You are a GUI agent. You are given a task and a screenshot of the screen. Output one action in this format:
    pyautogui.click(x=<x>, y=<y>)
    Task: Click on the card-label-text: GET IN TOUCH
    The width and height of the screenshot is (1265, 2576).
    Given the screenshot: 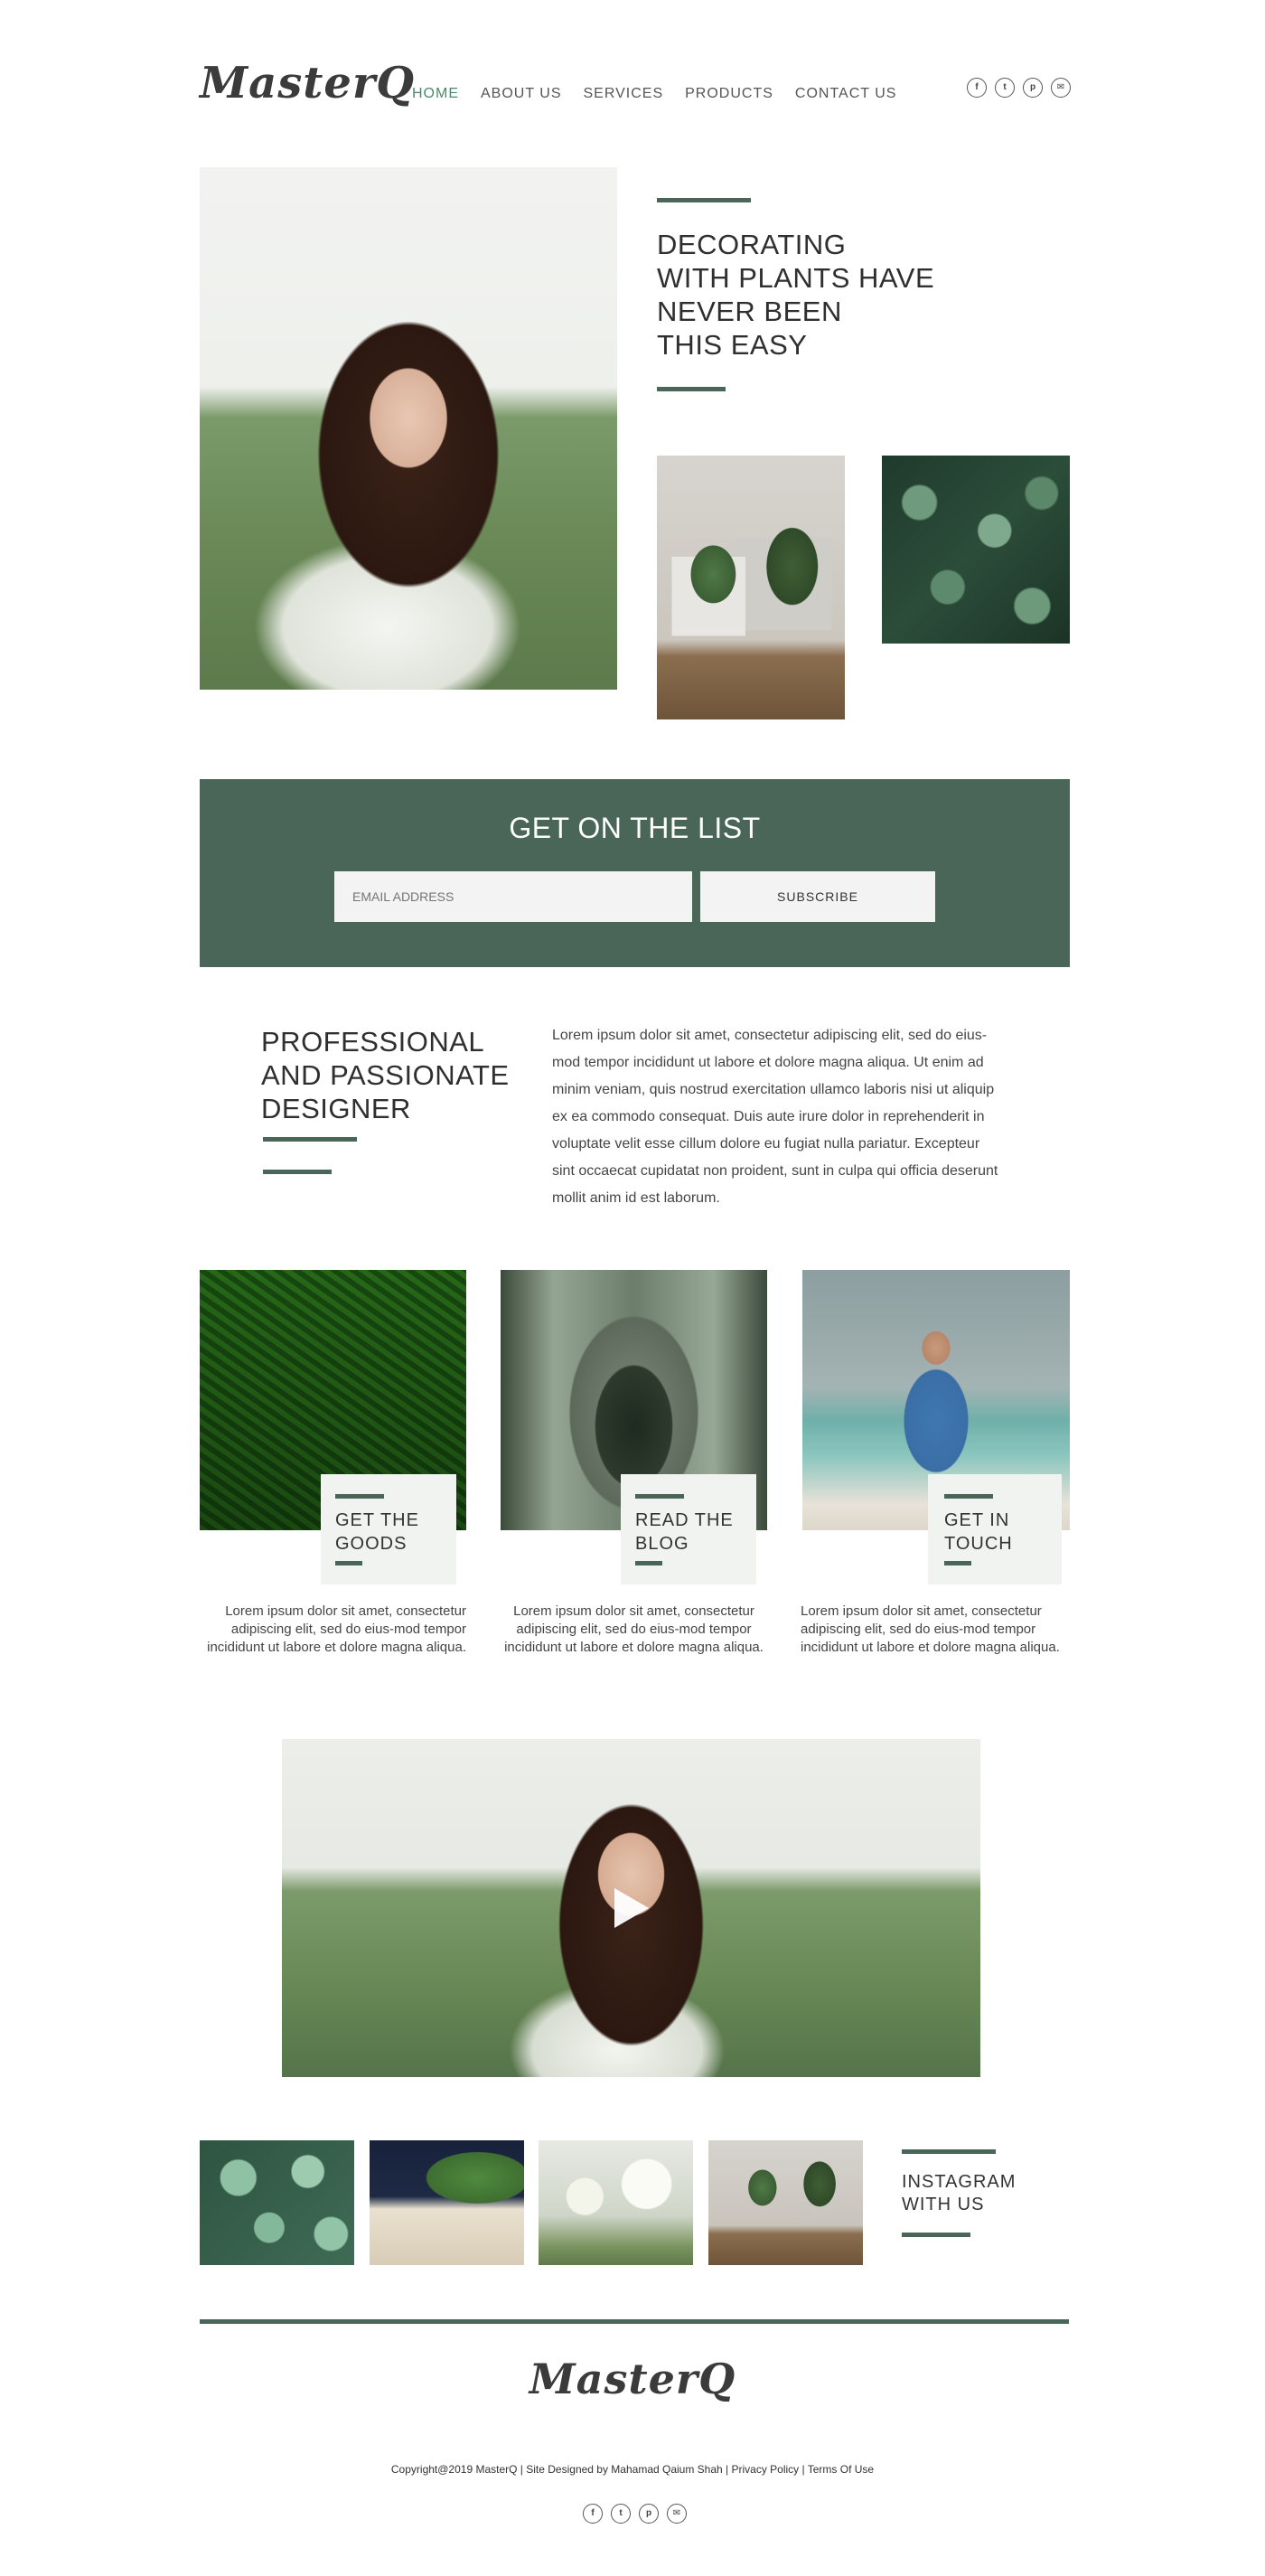 What is the action you would take?
    pyautogui.click(x=978, y=1533)
    